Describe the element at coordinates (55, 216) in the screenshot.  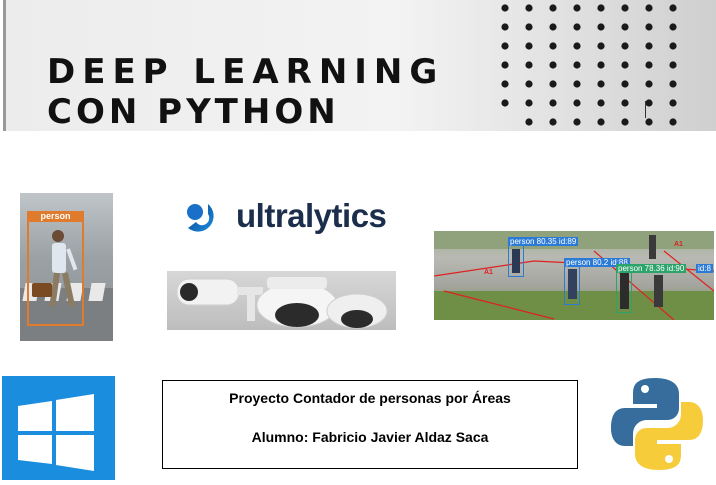
I see `detection-label: person` at that location.